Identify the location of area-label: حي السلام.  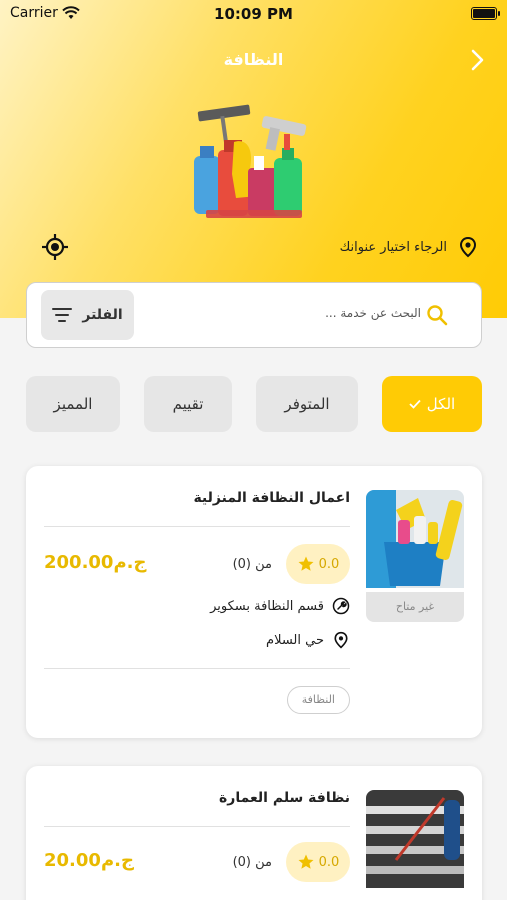
(295, 640).